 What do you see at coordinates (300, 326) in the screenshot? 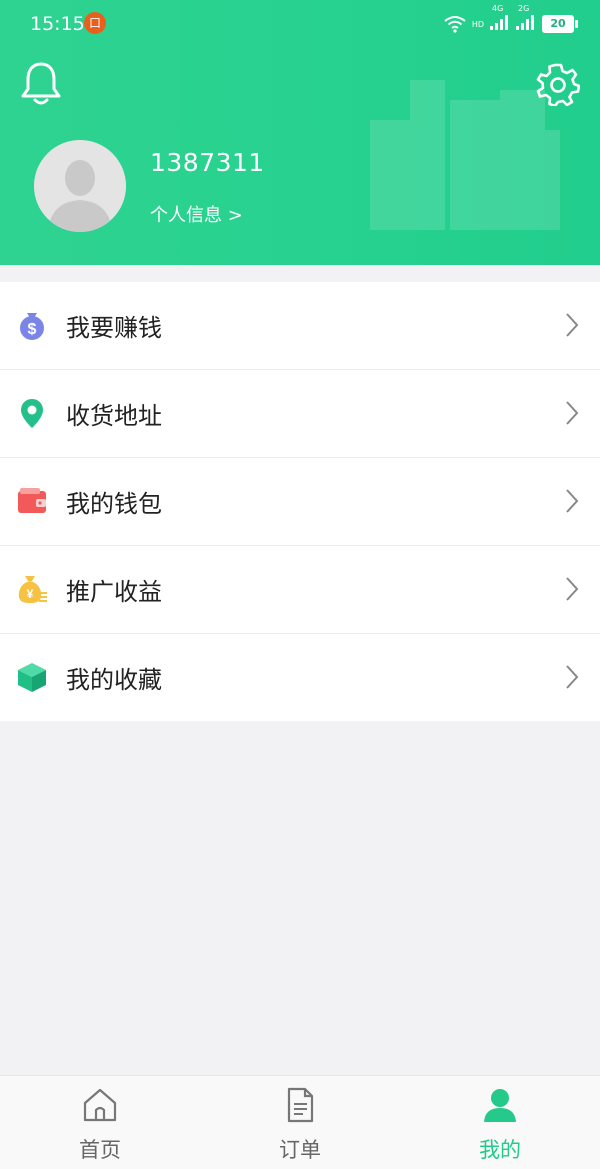
I see `menu-item-earn-money: $ 我要赚钱` at bounding box center [300, 326].